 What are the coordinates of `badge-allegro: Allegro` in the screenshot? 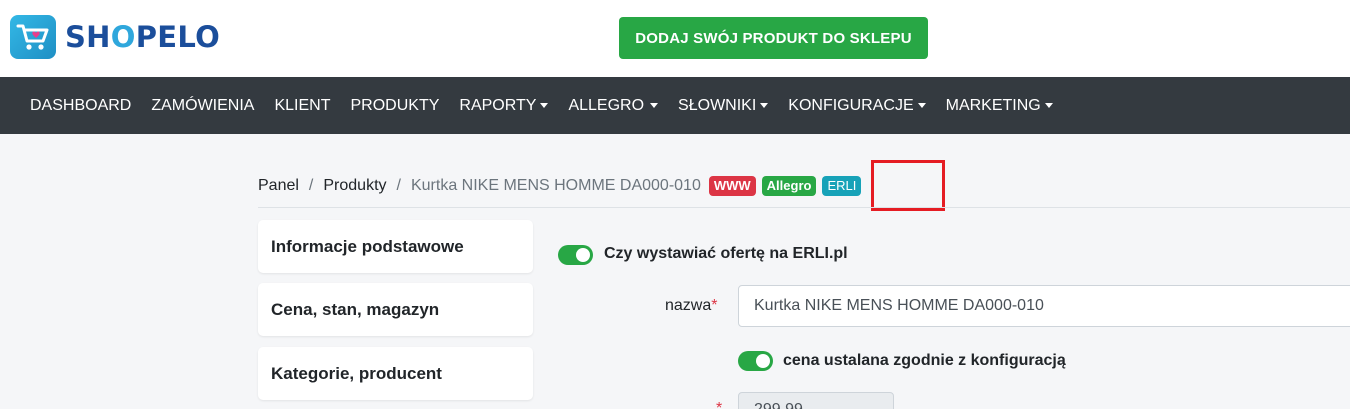 It's located at (789, 186).